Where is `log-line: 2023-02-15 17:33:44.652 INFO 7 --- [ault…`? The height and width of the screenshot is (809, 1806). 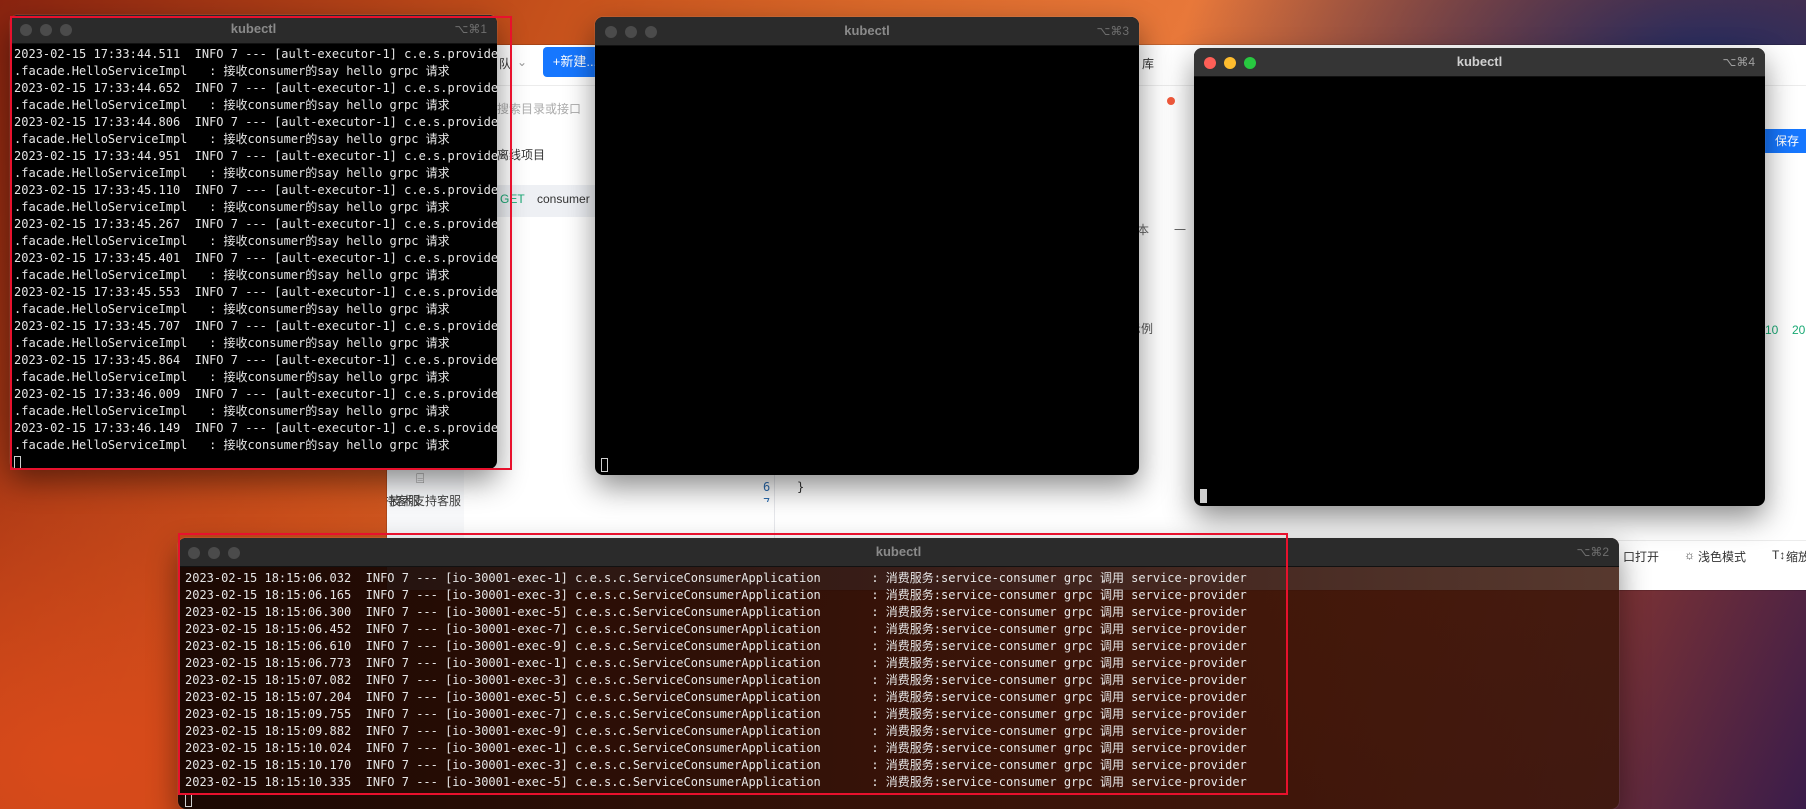 log-line: 2023-02-15 17:33:44.652 INFO 7 --- [ault… is located at coordinates (255, 88).